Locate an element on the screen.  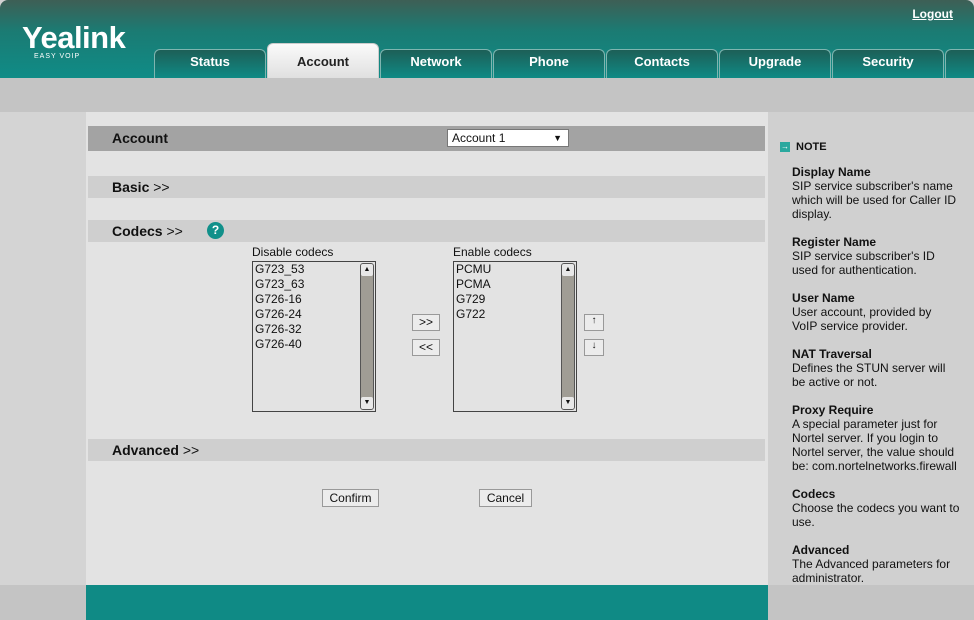
logout-link: Logout is located at coordinates (932, 14).